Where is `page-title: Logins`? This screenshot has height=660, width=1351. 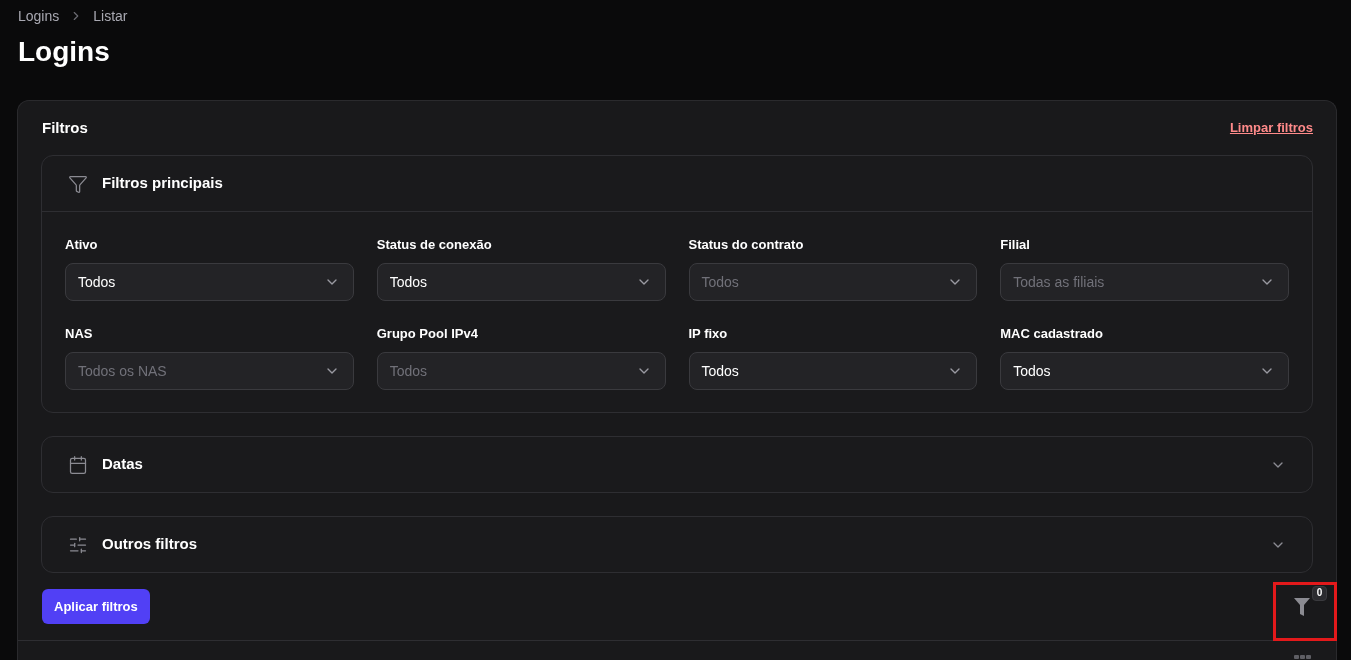
page-title: Logins is located at coordinates (64, 52).